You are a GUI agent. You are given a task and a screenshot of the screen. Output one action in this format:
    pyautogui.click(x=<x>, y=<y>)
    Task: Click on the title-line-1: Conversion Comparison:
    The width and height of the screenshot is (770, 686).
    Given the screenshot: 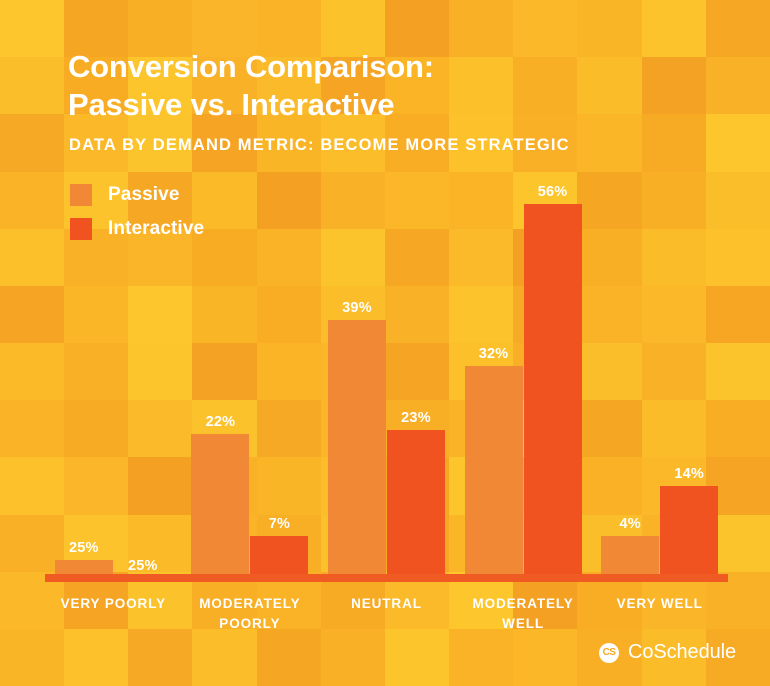 What is the action you would take?
    pyautogui.click(x=251, y=66)
    